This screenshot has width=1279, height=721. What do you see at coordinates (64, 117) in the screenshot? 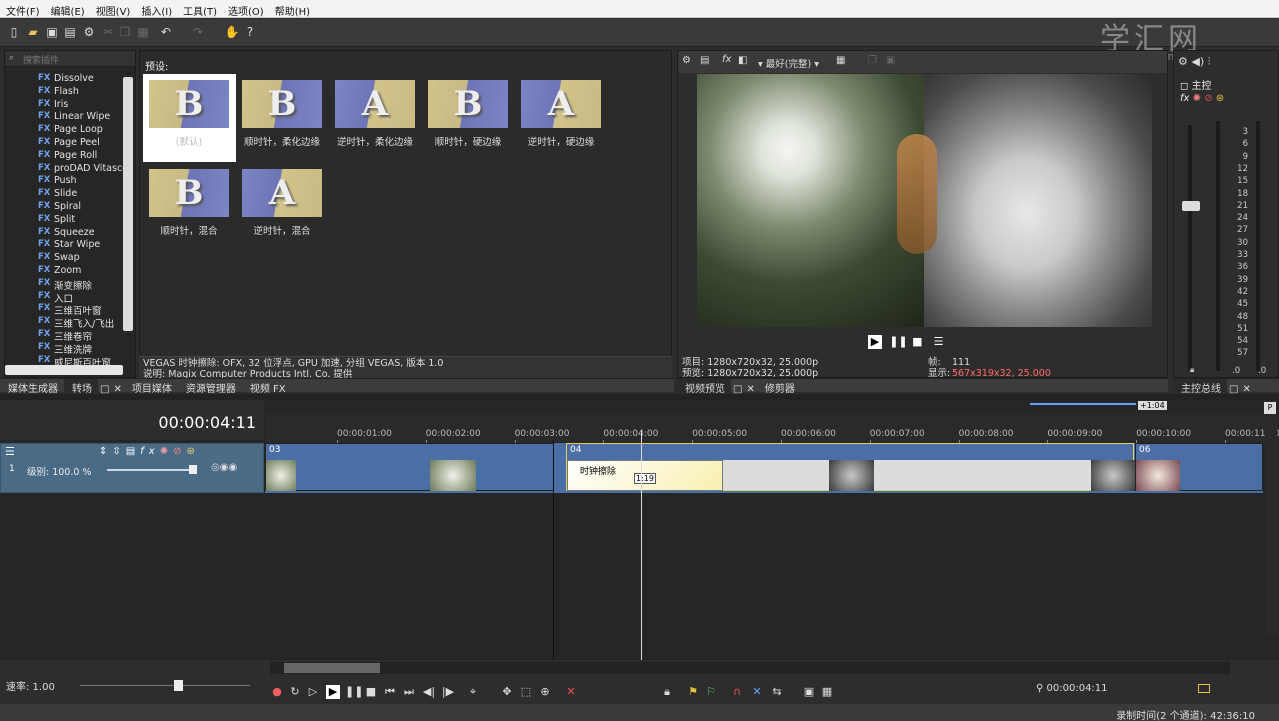
I see `plugin-item: FX Linear Wipe` at bounding box center [64, 117].